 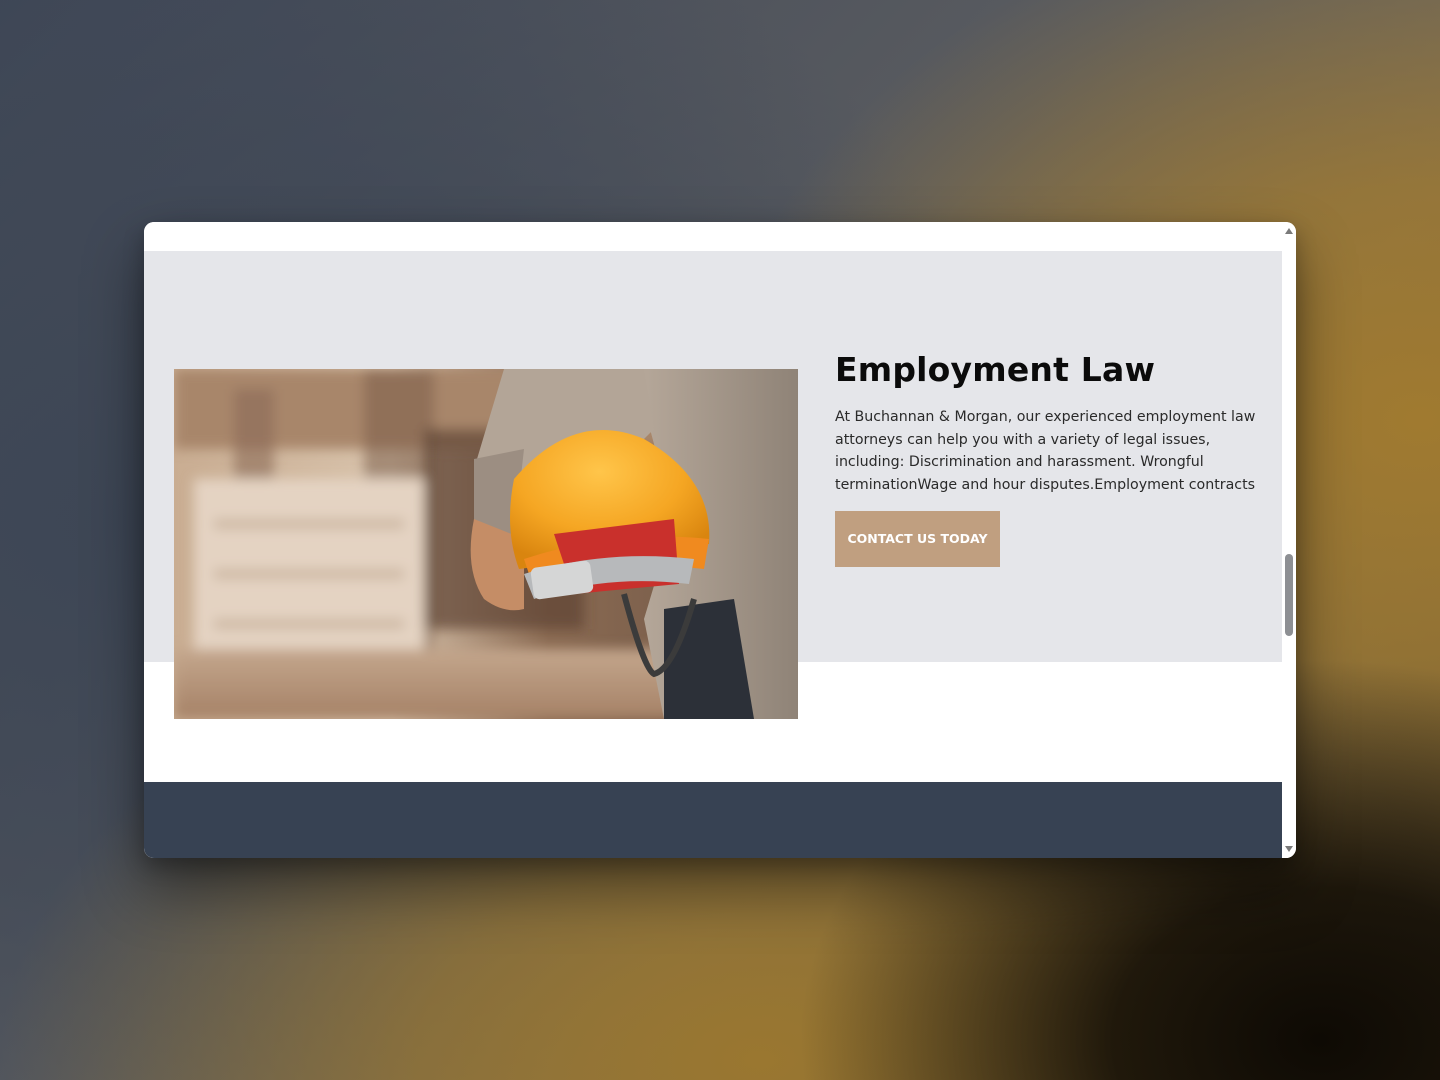 I want to click on scroll-down-arrow-icon, so click(x=1289, y=849).